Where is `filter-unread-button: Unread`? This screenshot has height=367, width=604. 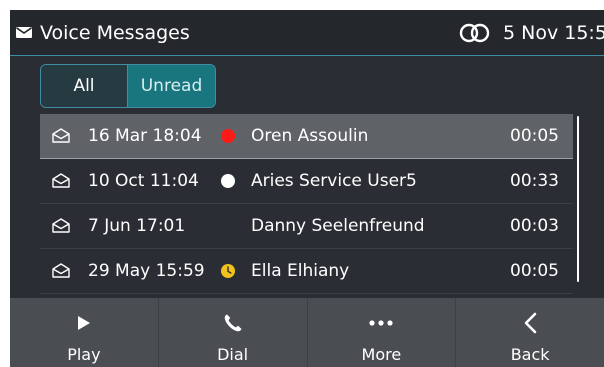 filter-unread-button: Unread is located at coordinates (171, 86).